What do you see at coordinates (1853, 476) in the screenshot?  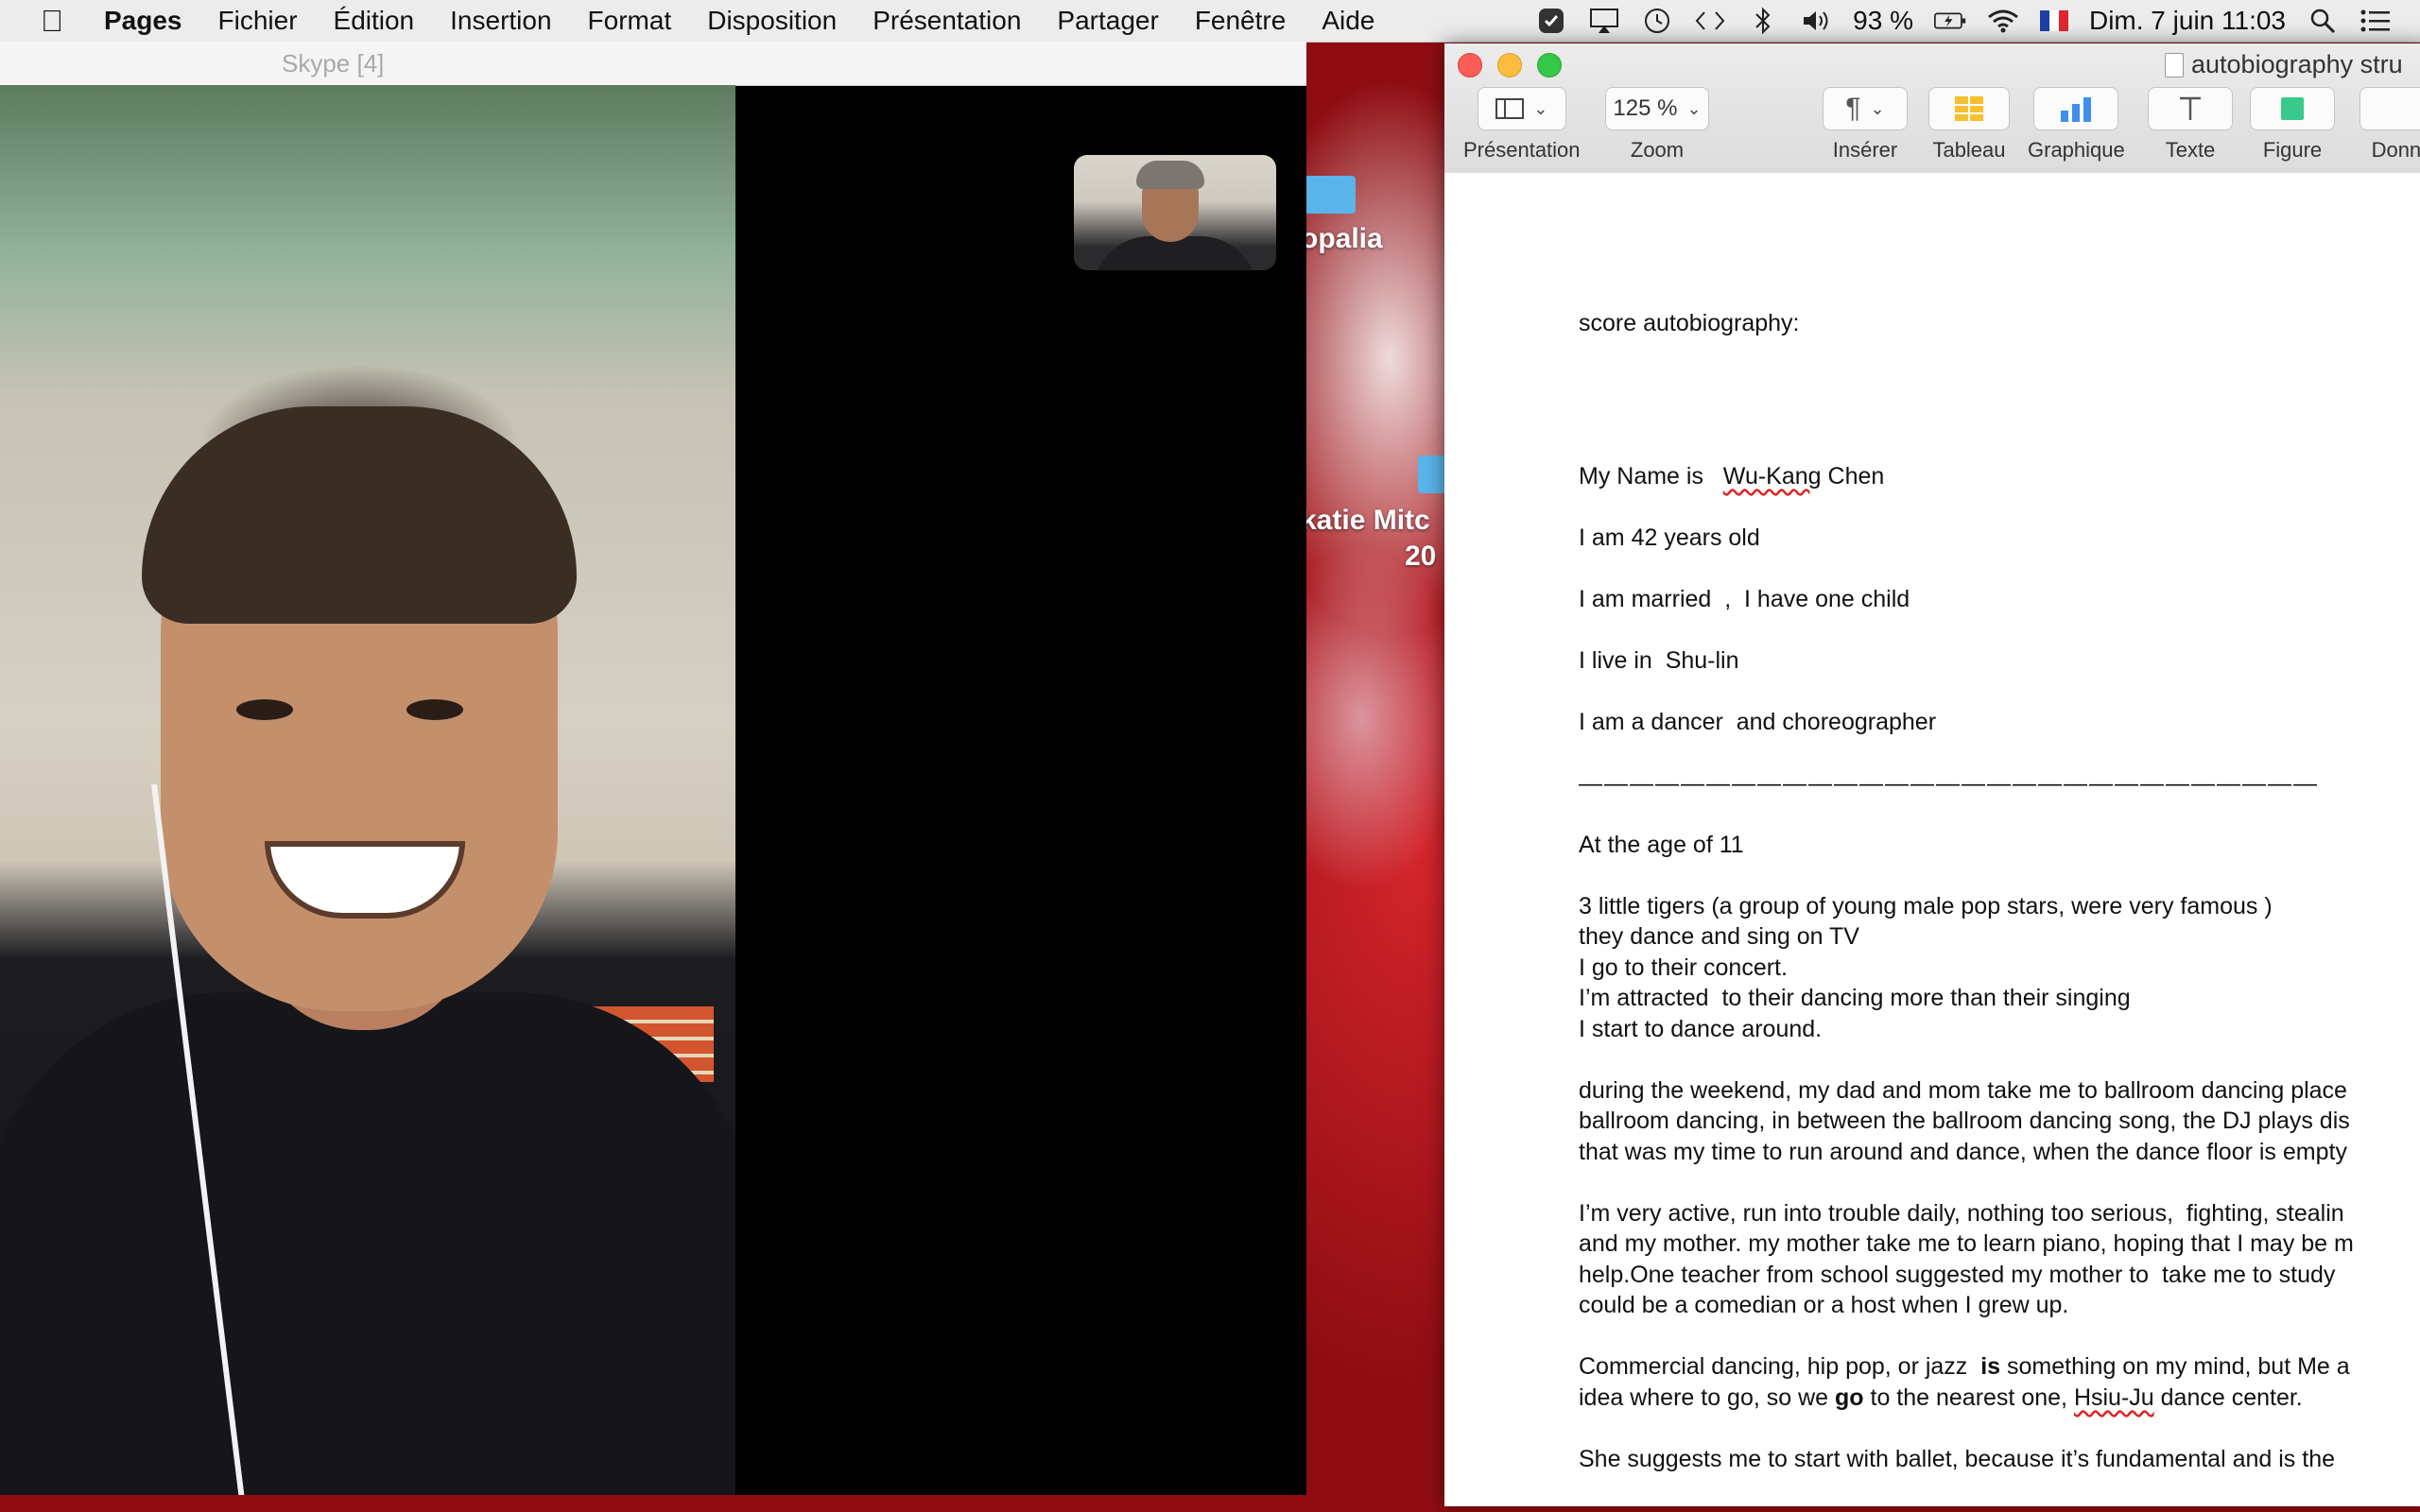 I see `name-last: Chen` at bounding box center [1853, 476].